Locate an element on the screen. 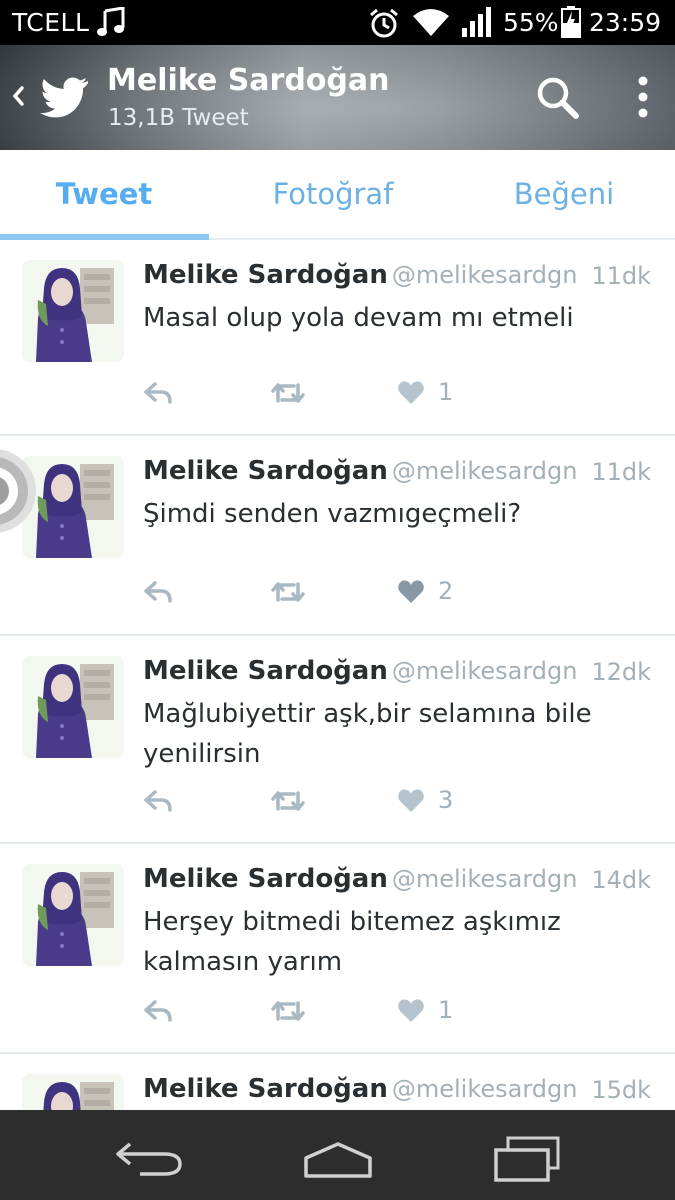 Image resolution: width=675 pixels, height=1200 pixels. profile-header: Melike Sardoğan 13,1B Tweet is located at coordinates (337, 97).